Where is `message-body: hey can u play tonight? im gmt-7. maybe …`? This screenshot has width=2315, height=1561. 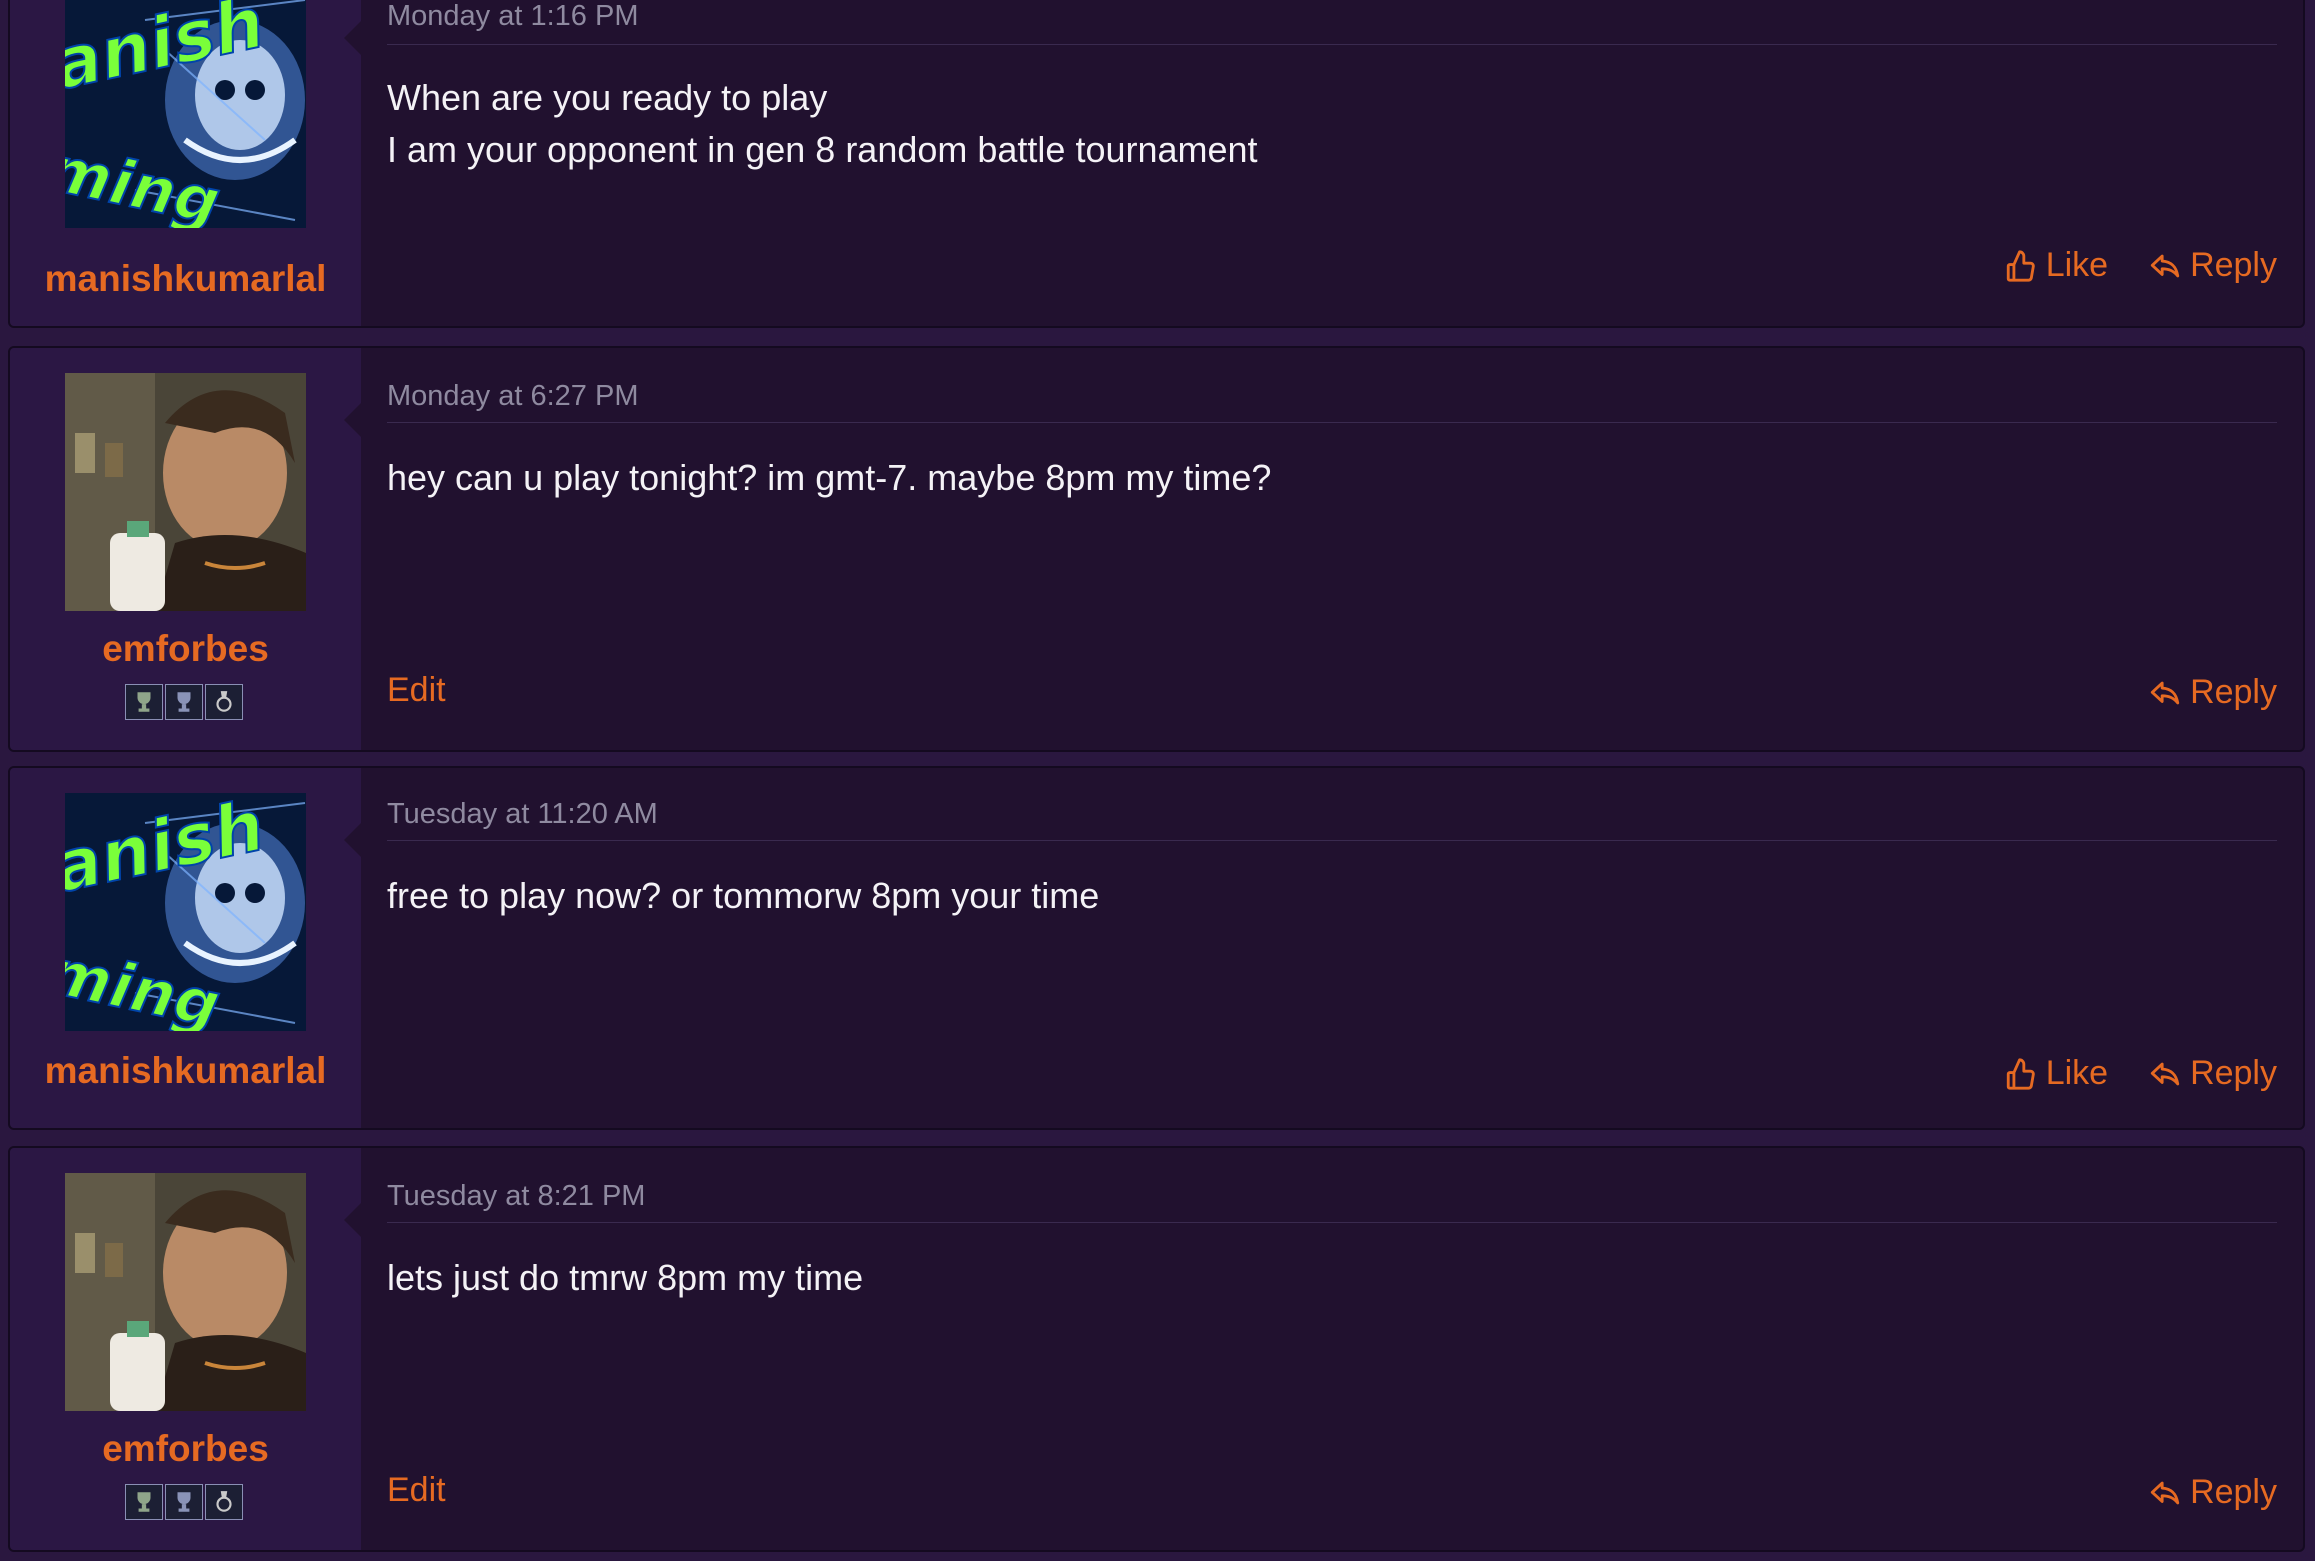
message-body: hey can u play tonight? im gmt-7. maybe … is located at coordinates (1332, 478).